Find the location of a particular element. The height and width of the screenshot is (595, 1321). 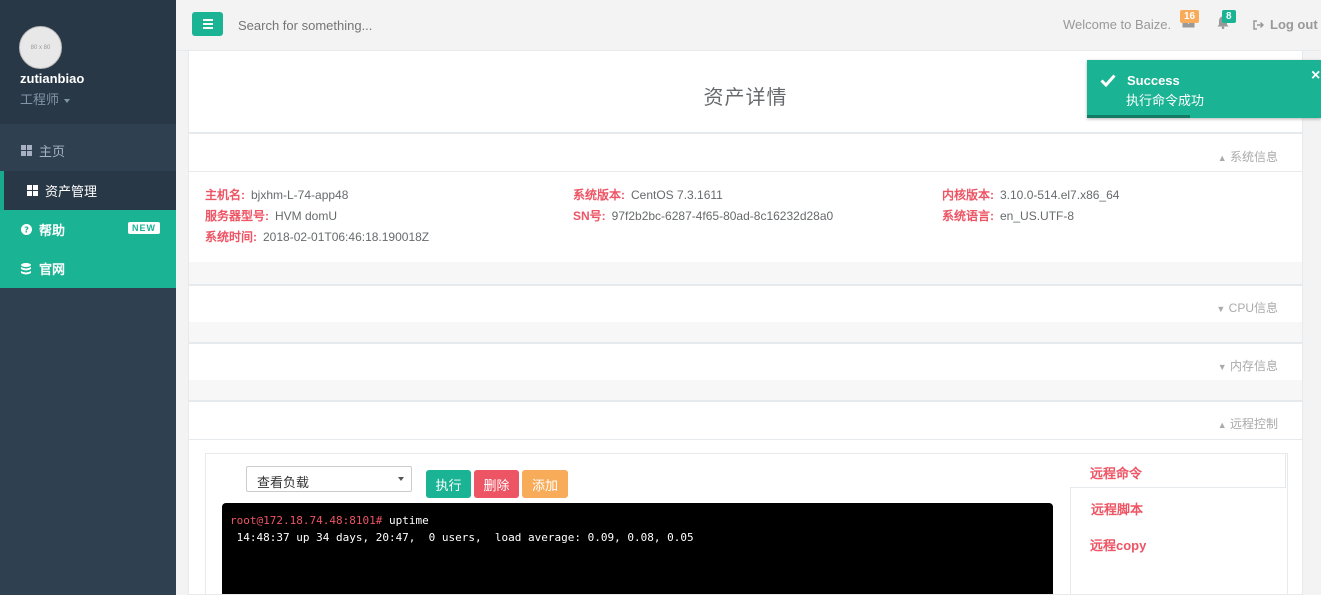

info-sn: SN号: 97f2b2bc-6287-4f65-80ad-8c16232d28a0 is located at coordinates (703, 215).